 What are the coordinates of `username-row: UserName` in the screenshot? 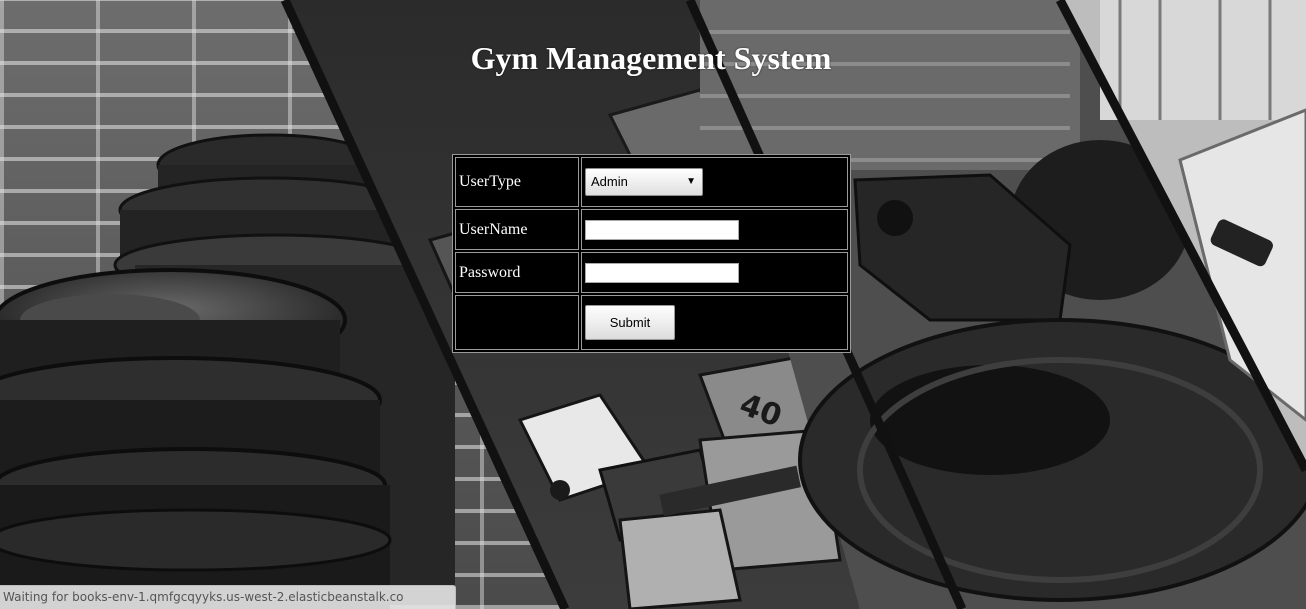 It's located at (651, 229).